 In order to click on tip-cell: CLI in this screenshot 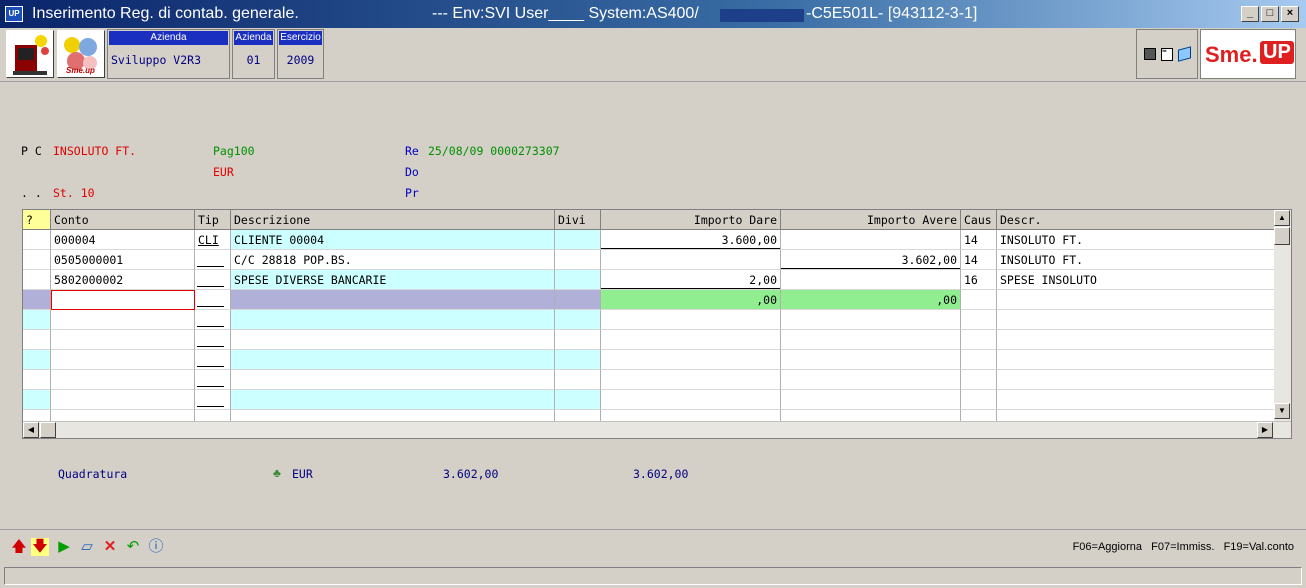, I will do `click(213, 240)`.